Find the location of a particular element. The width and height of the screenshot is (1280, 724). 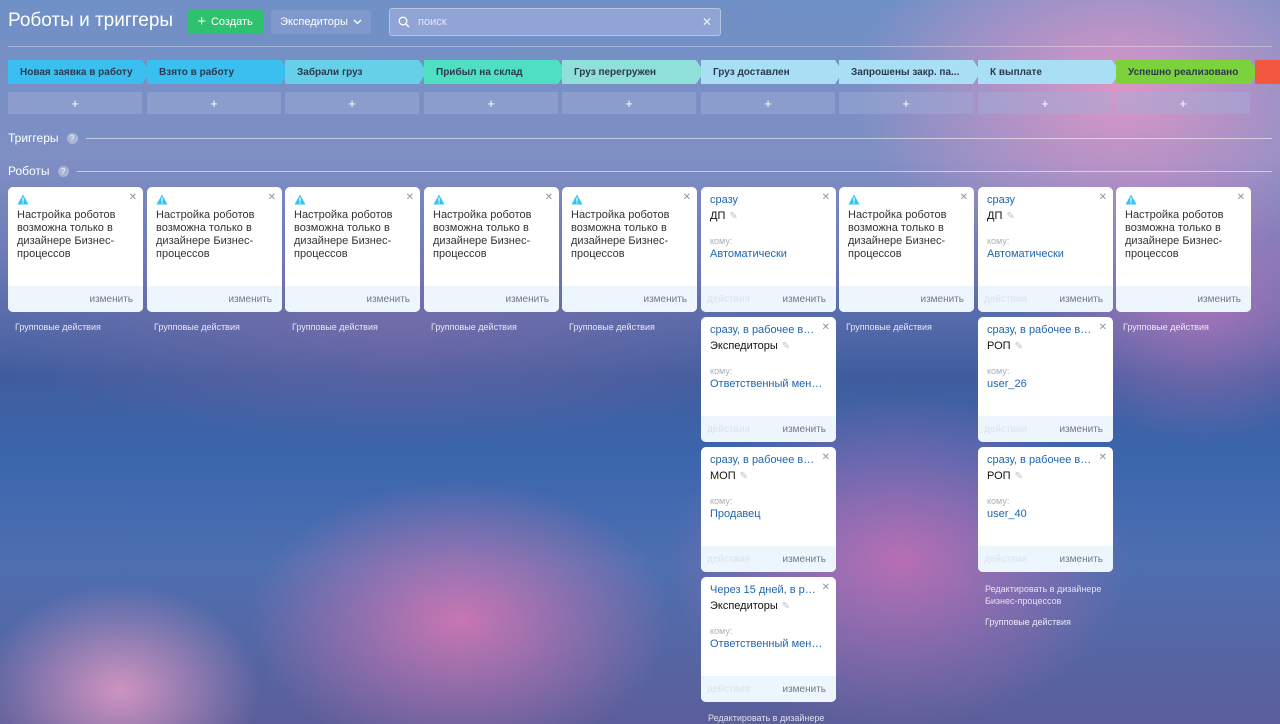

responsible-link: user_40 is located at coordinates (1046, 514).